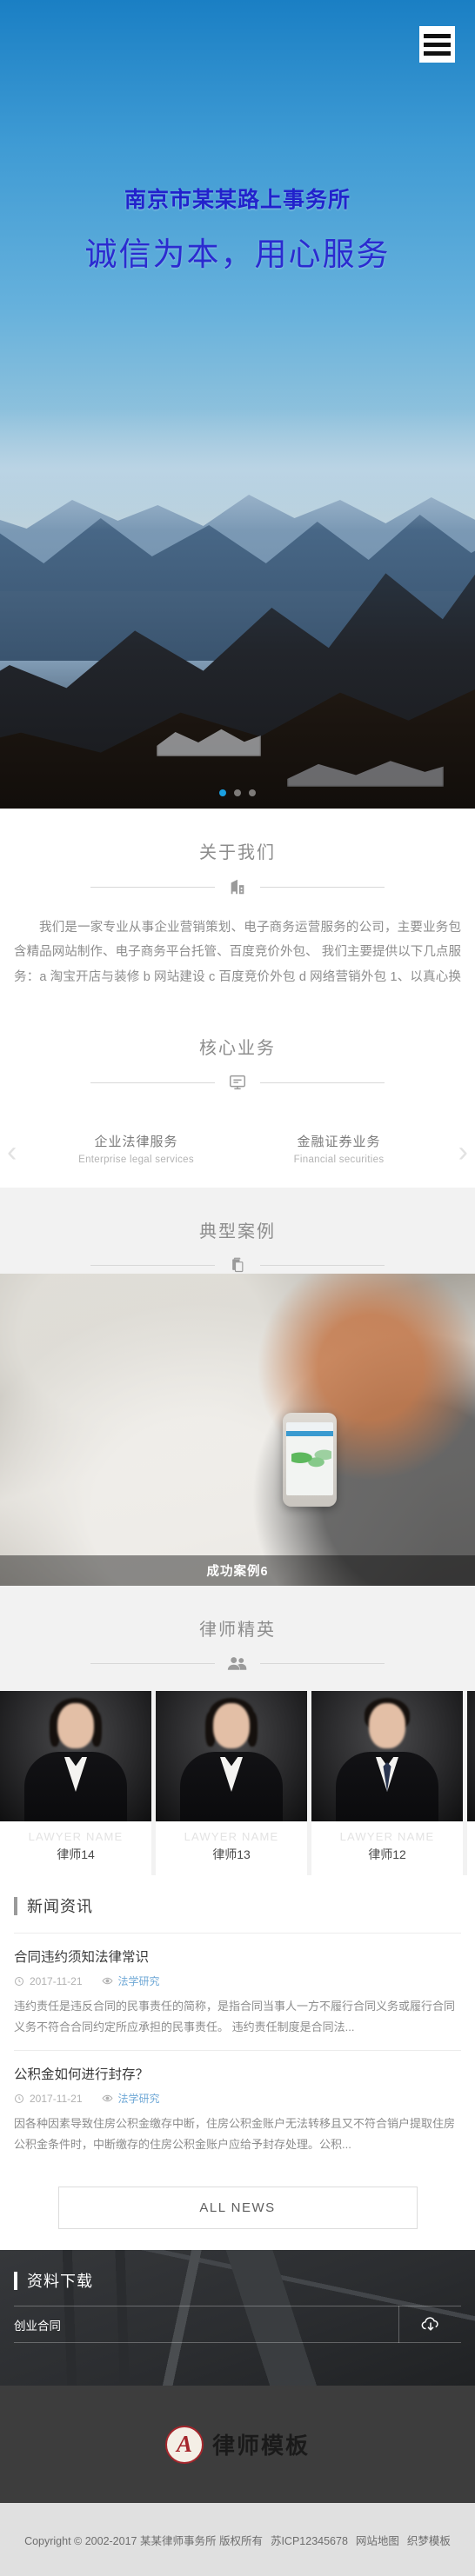  I want to click on clipboard-icon, so click(237, 1265).